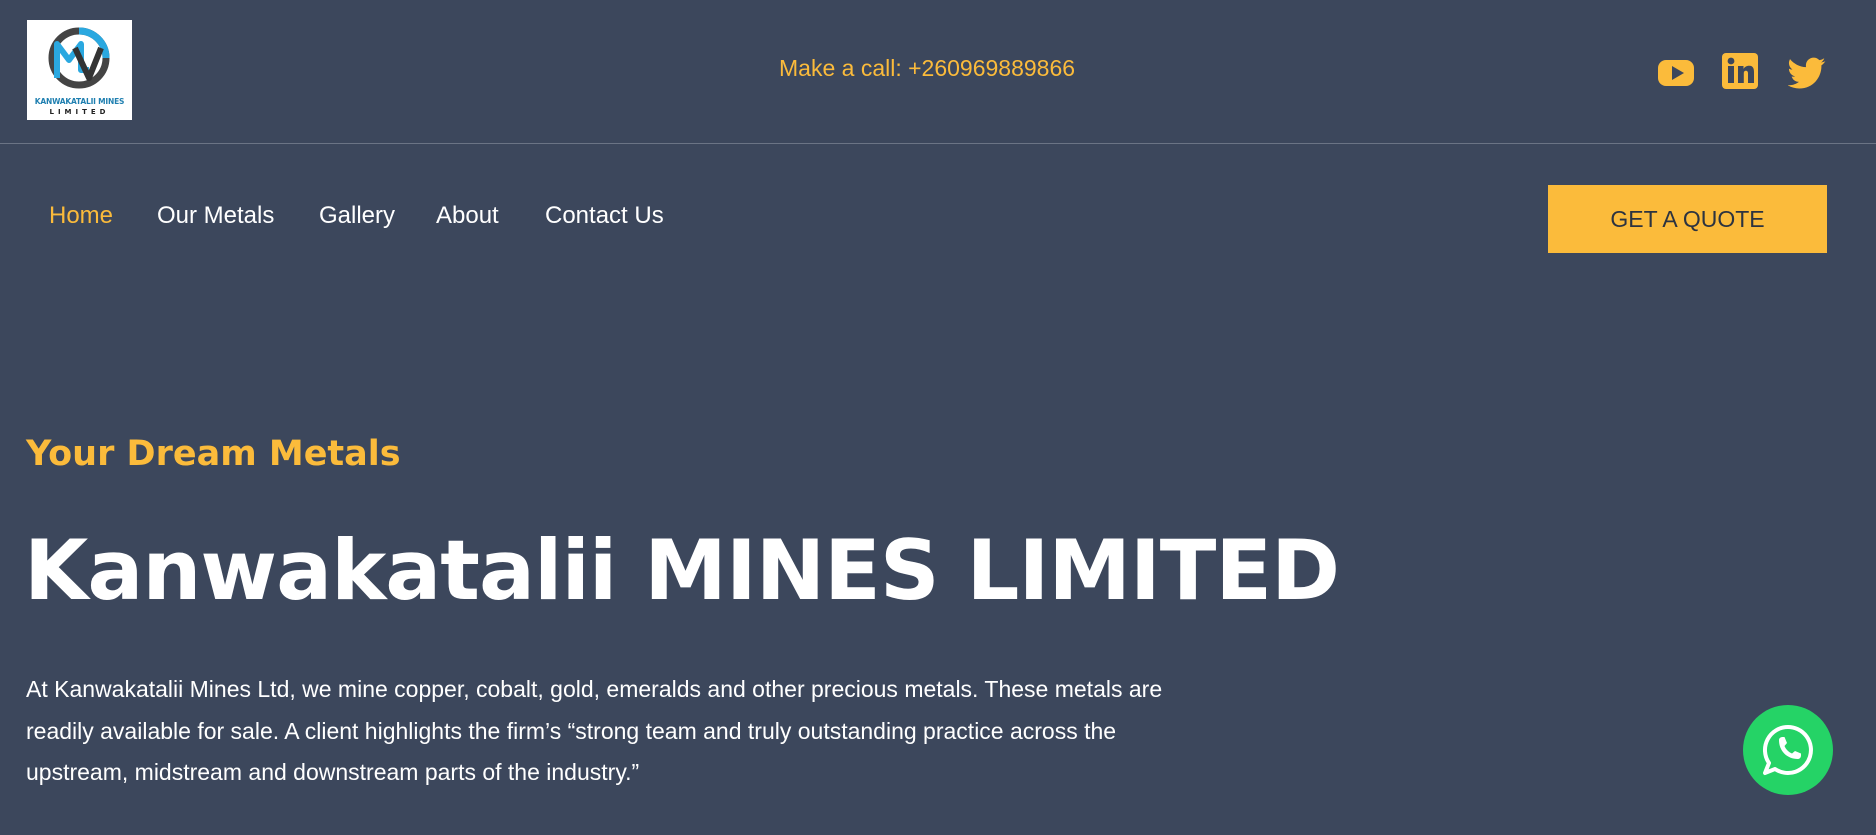 The height and width of the screenshot is (835, 1876). What do you see at coordinates (79, 112) in the screenshot?
I see `logo-line-2: LIMITED` at bounding box center [79, 112].